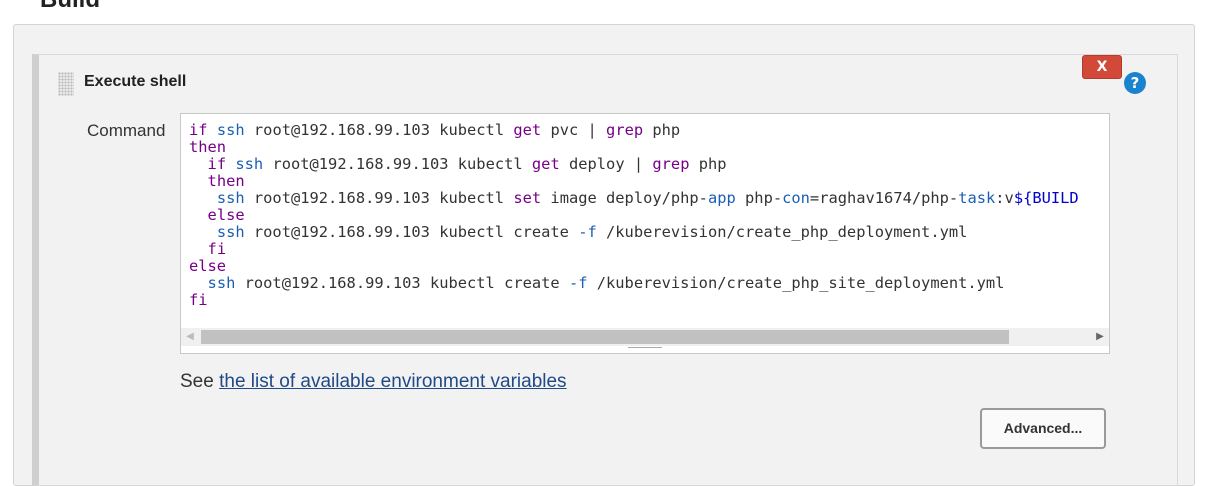 The image size is (1228, 486). Describe the element at coordinates (624, 198) in the screenshot. I see `code-token: image deploy/php-` at that location.